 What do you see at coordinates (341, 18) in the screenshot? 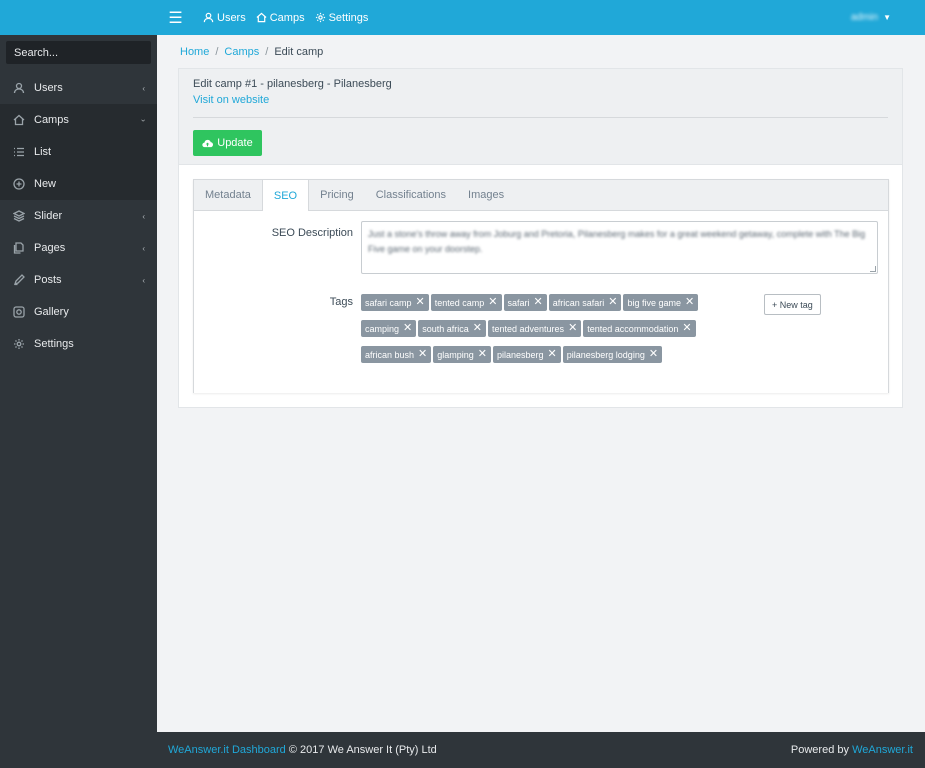
I see `top-link-settings: Settings` at bounding box center [341, 18].